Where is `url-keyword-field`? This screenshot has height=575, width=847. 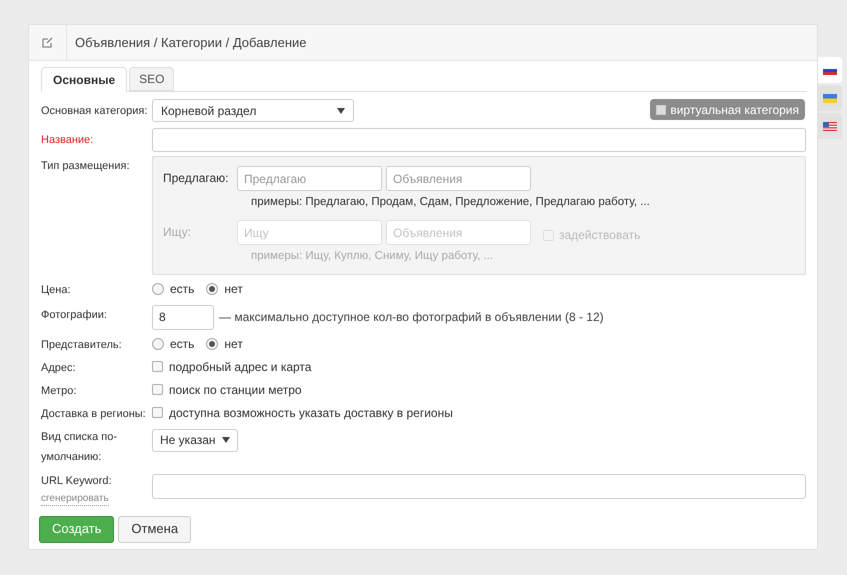 url-keyword-field is located at coordinates (479, 486).